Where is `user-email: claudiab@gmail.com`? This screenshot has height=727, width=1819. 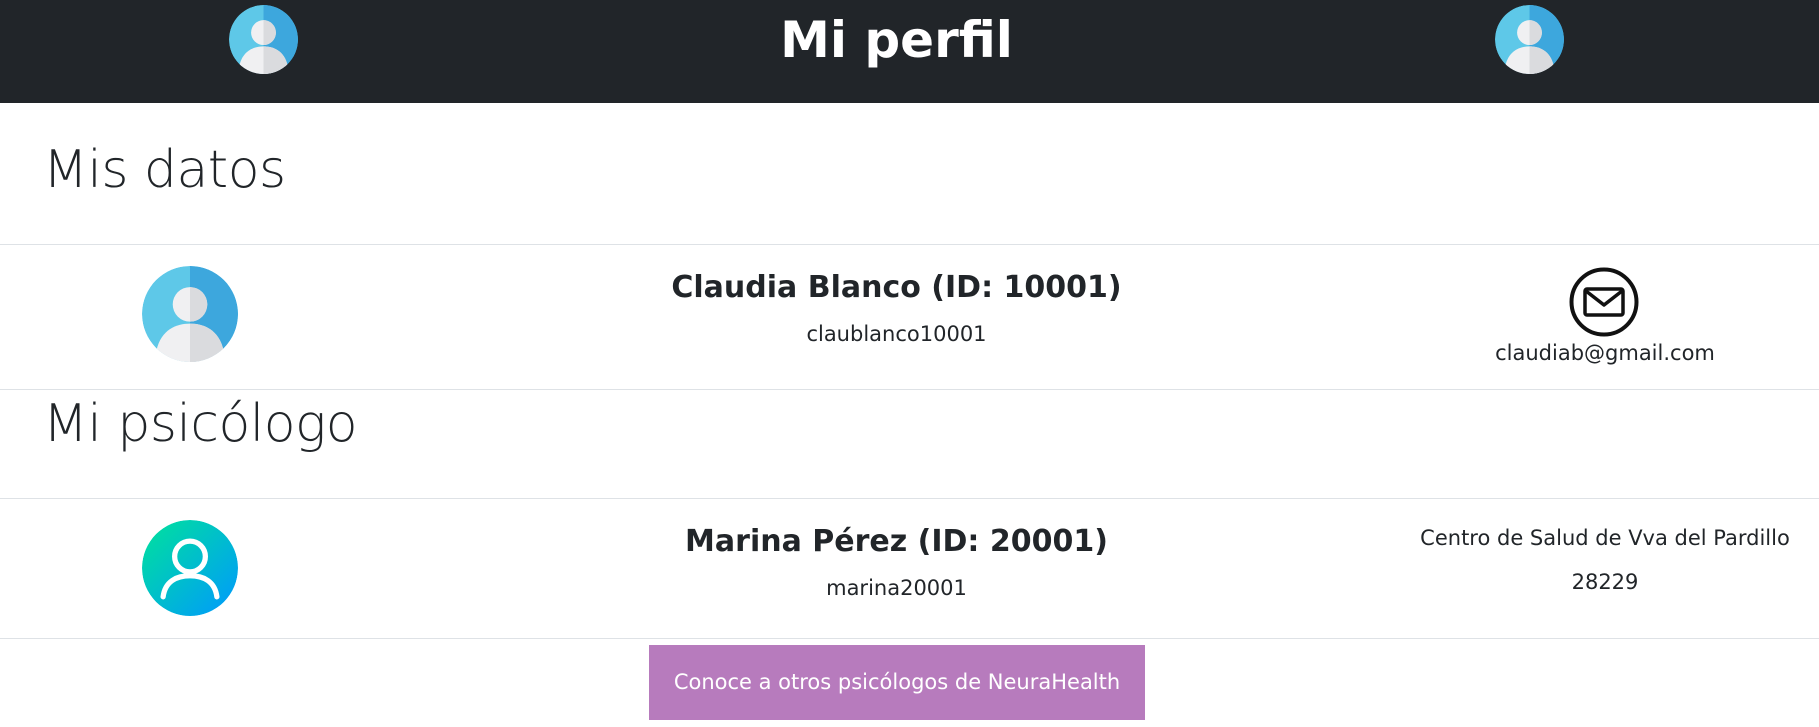
user-email: claudiab@gmail.com is located at coordinates (1605, 353).